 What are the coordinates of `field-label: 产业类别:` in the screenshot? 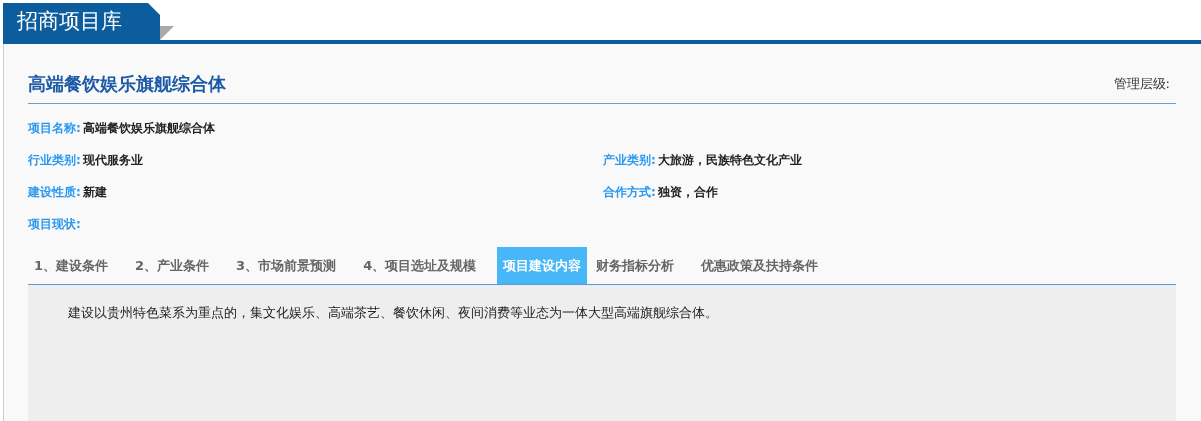 It's located at (629, 160).